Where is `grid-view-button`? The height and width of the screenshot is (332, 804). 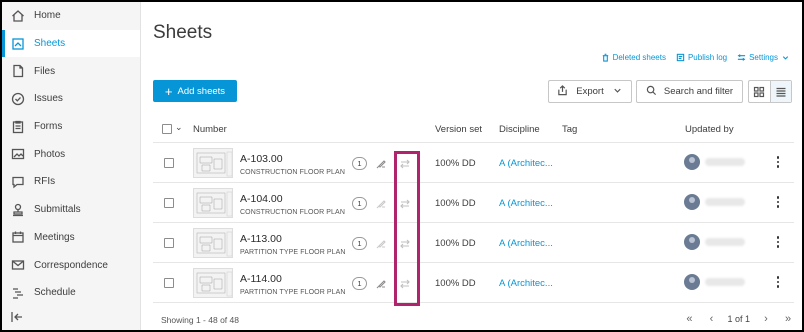 grid-view-button is located at coordinates (759, 91).